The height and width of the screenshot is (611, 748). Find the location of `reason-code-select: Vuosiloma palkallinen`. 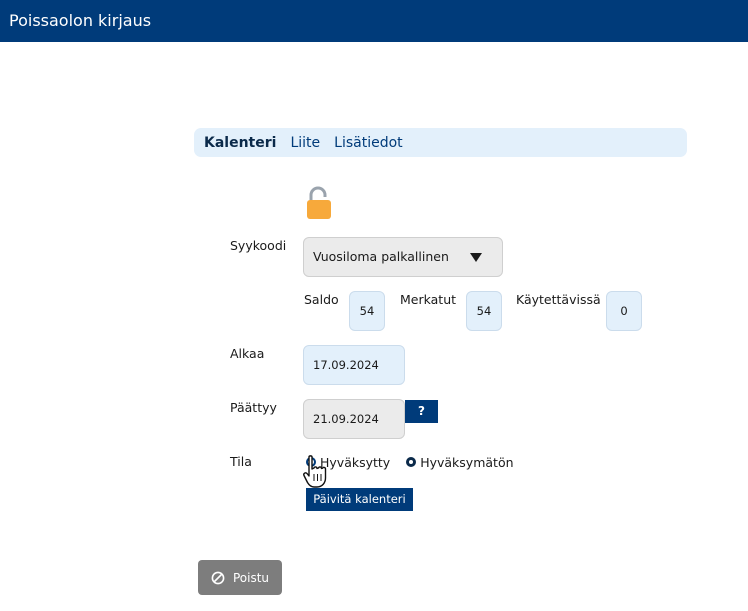

reason-code-select: Vuosiloma palkallinen is located at coordinates (403, 257).